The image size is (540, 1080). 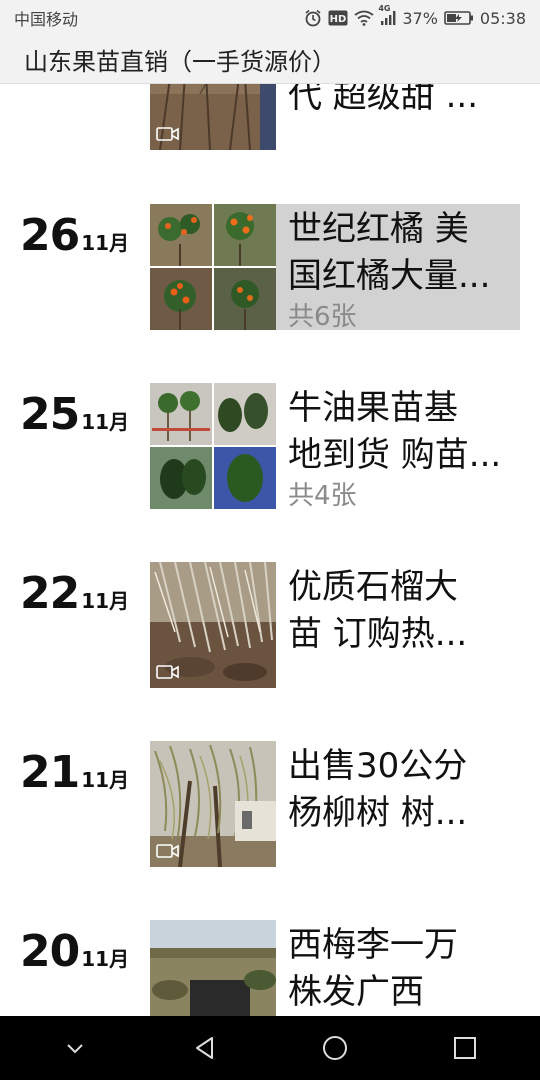 What do you see at coordinates (378, 766) in the screenshot?
I see `post-title-line: 出售30公分` at bounding box center [378, 766].